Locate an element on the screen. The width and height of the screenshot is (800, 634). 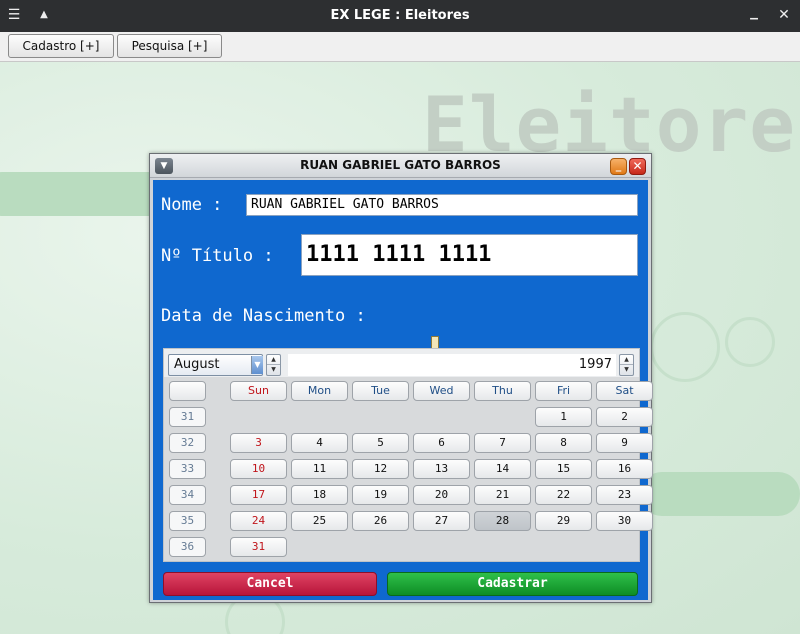
week-number: 34 is located at coordinates (187, 495).